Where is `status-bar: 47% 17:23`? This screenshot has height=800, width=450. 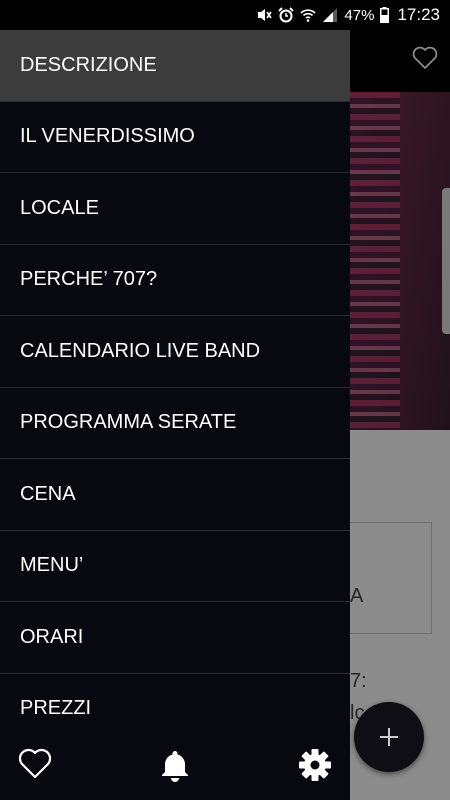 status-bar: 47% 17:23 is located at coordinates (225, 15).